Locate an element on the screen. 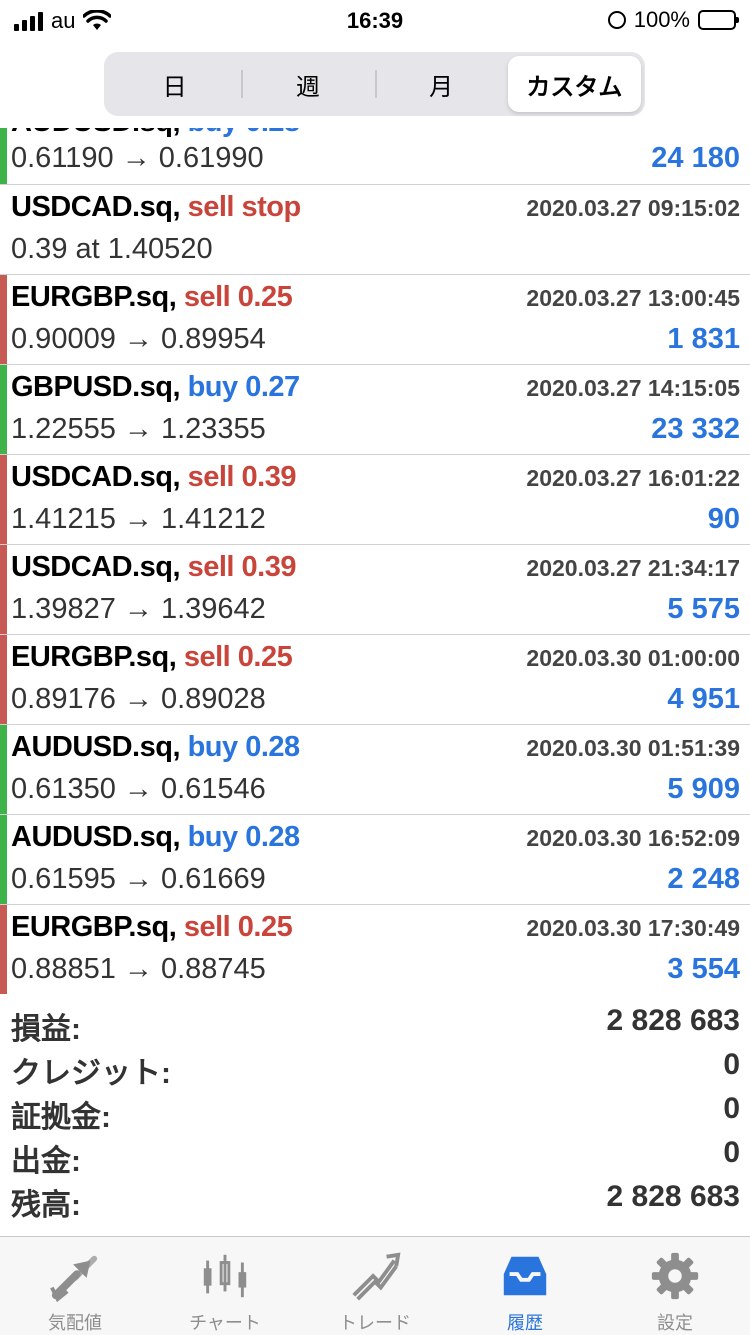 The image size is (750, 1335). trade-date: 2020.03.27 13:00:45 is located at coordinates (633, 298).